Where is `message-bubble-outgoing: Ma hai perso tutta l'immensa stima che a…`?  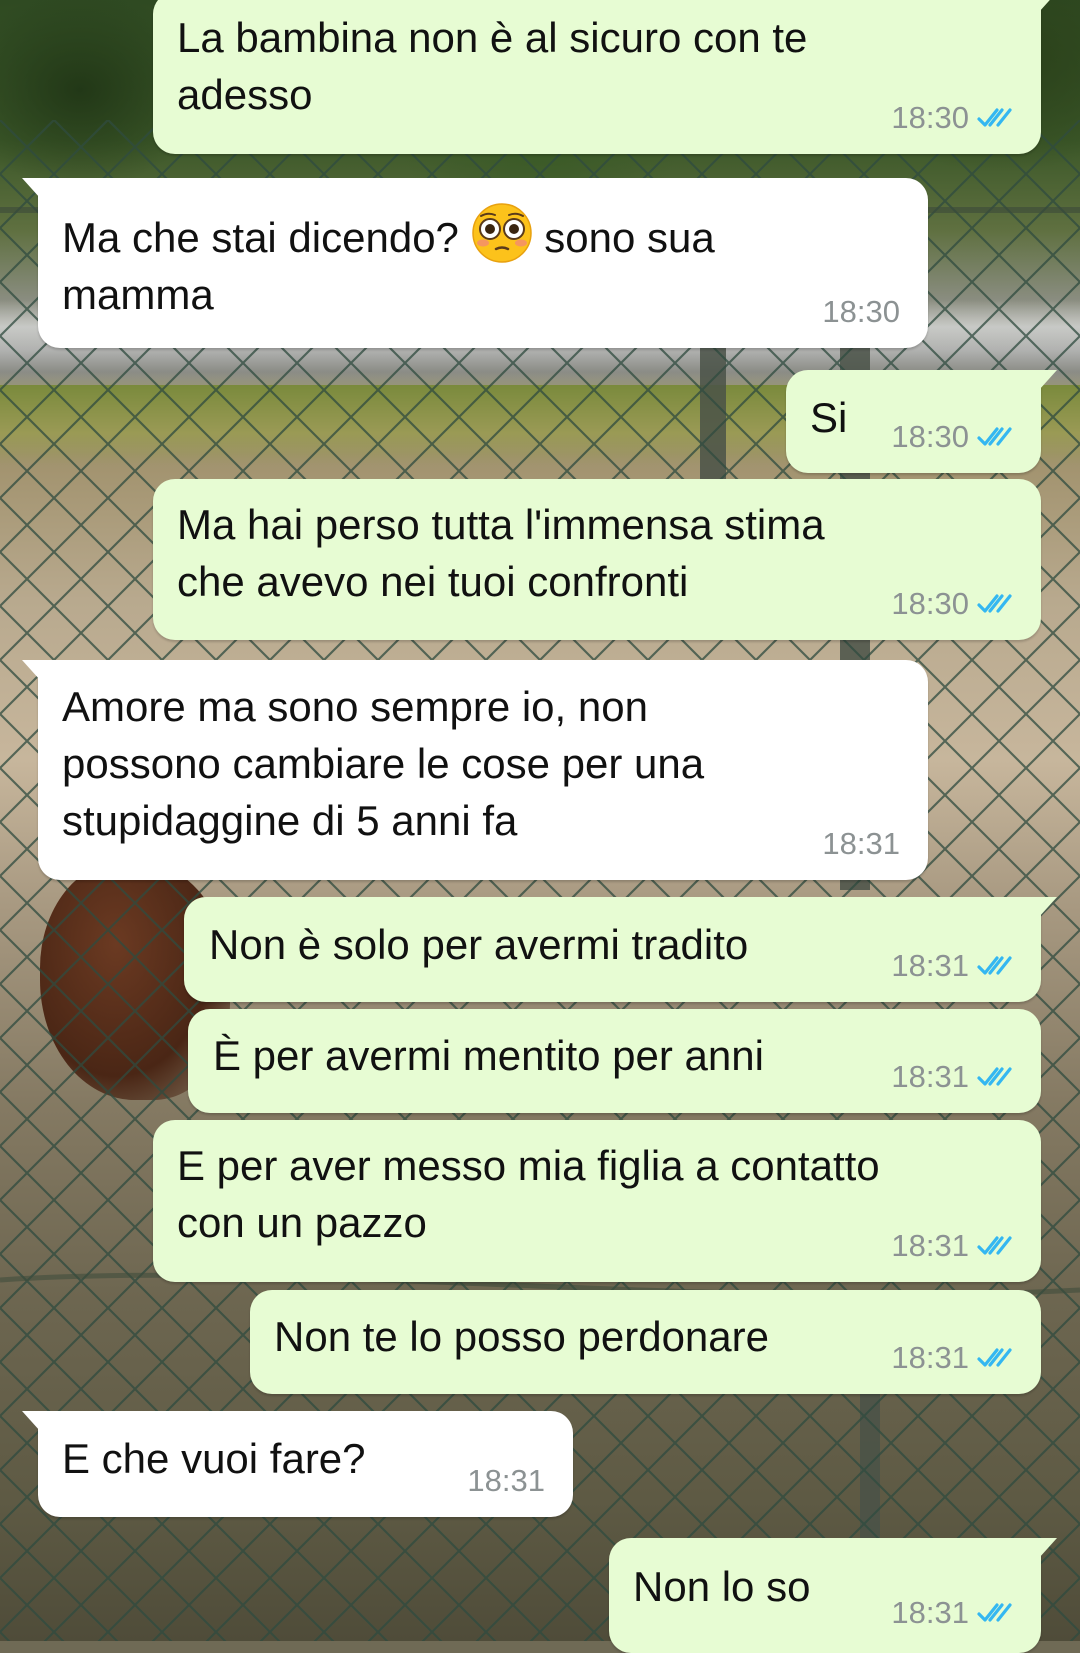 message-bubble-outgoing: Ma hai perso tutta l'immensa stima che a… is located at coordinates (597, 559).